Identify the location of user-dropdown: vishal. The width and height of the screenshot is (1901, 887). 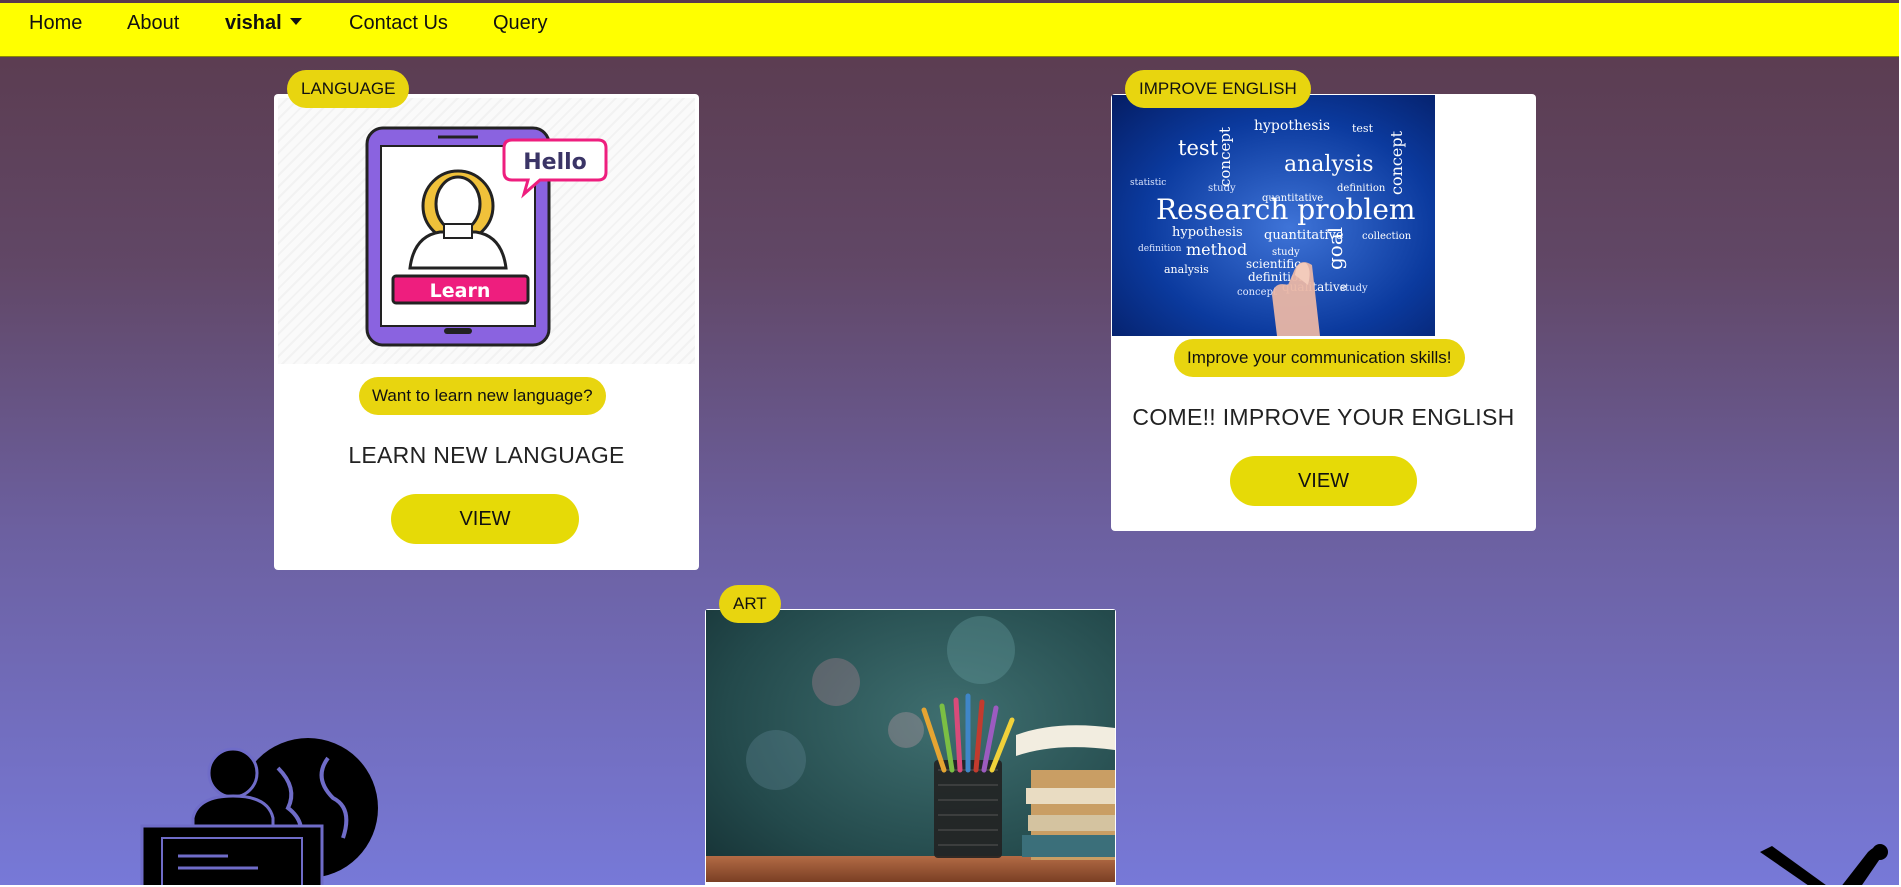
(263, 23).